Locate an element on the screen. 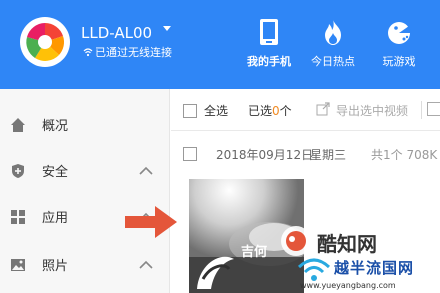 This screenshot has height=293, width=440. nav-my-phone-label: 我的手机 is located at coordinates (269, 61).